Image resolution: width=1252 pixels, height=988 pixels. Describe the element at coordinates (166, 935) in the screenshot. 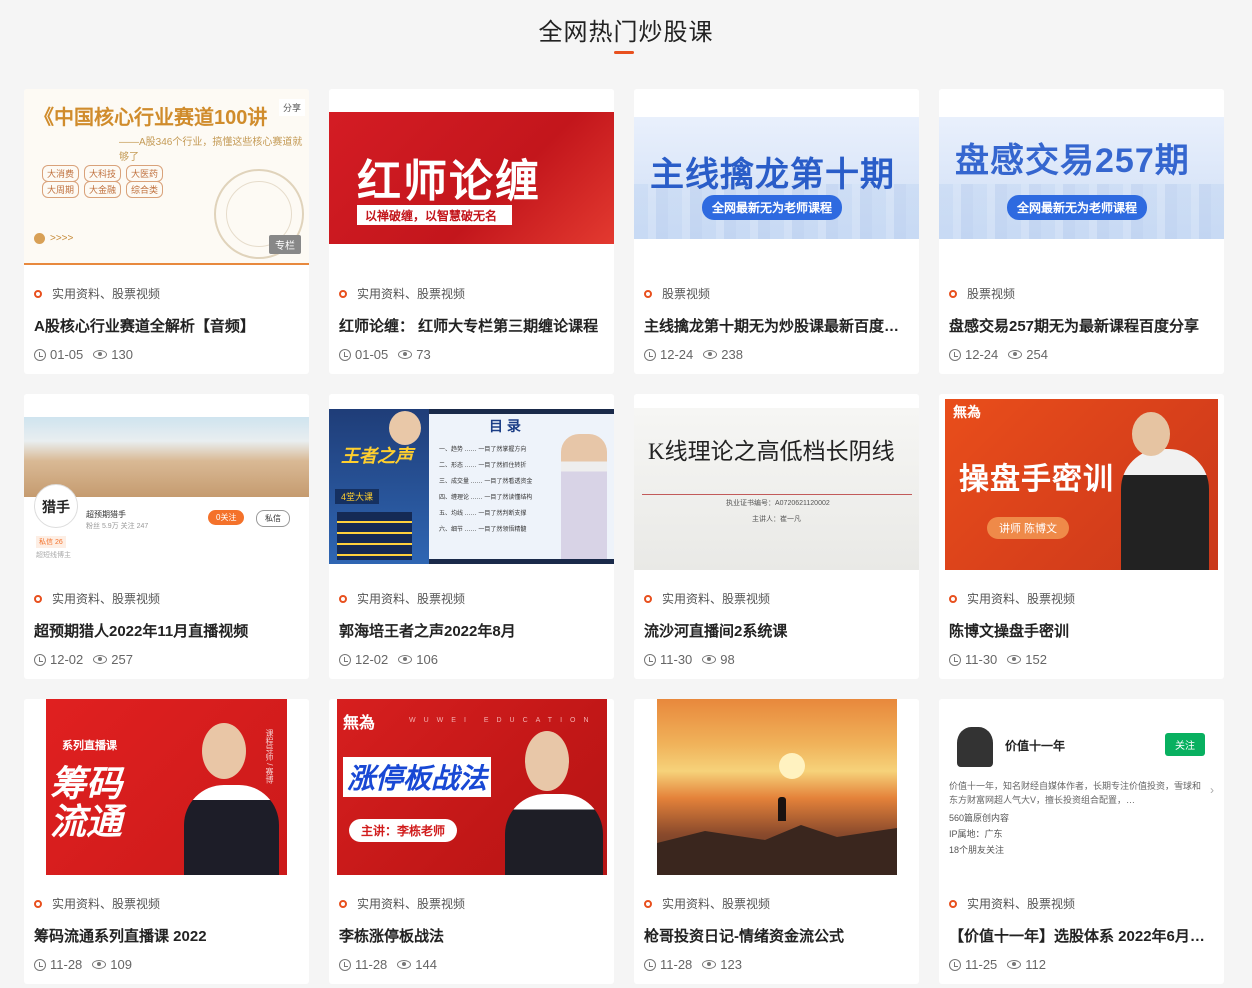

I see `card-title: 筹码流通系列直播课 2022` at that location.